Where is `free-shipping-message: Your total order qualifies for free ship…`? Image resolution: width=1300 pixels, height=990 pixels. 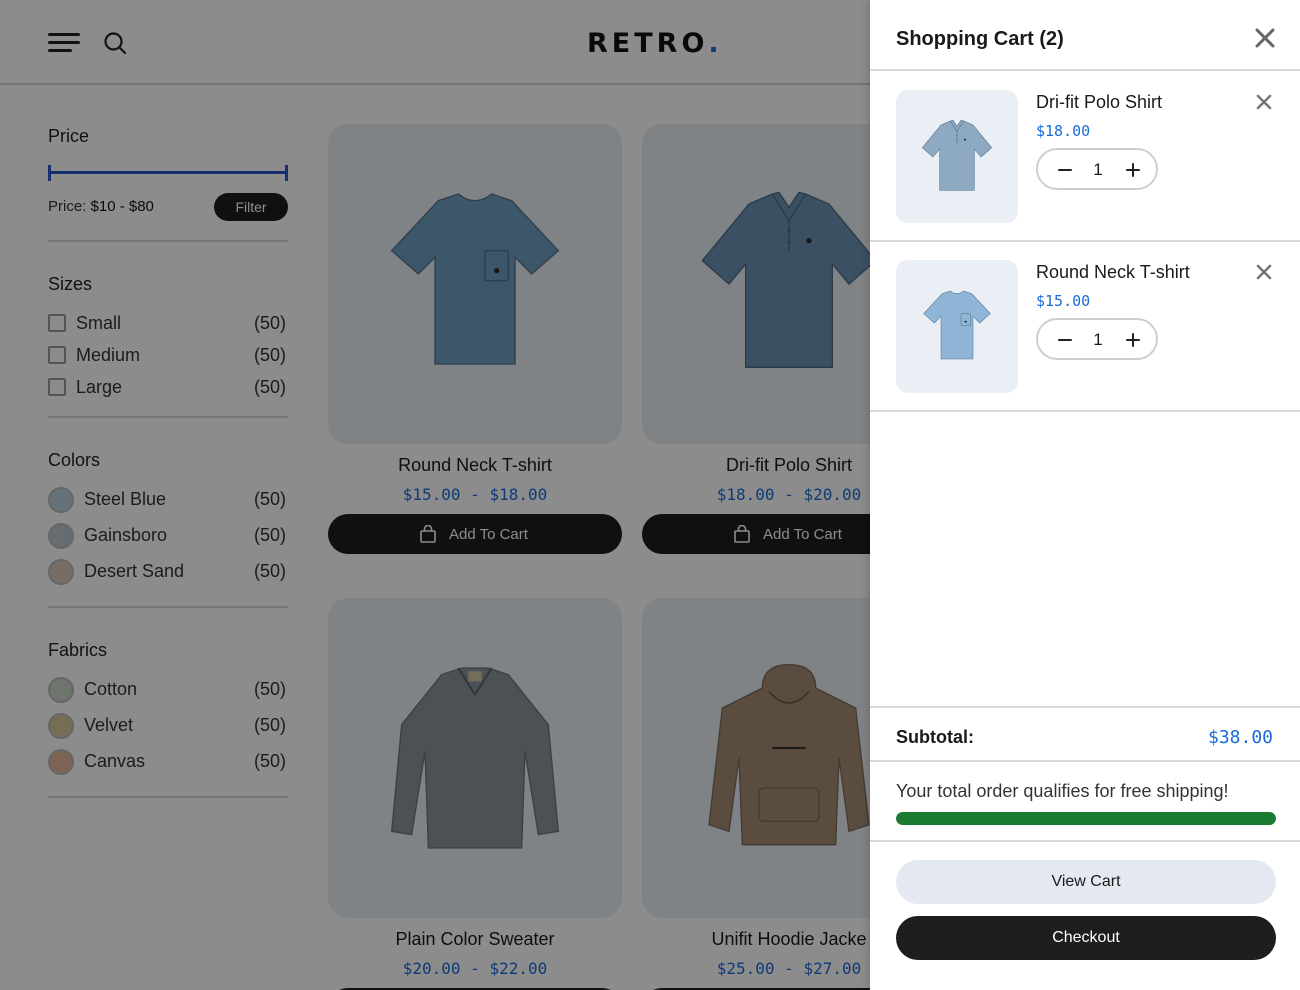 free-shipping-message: Your total order qualifies for free ship… is located at coordinates (1062, 791).